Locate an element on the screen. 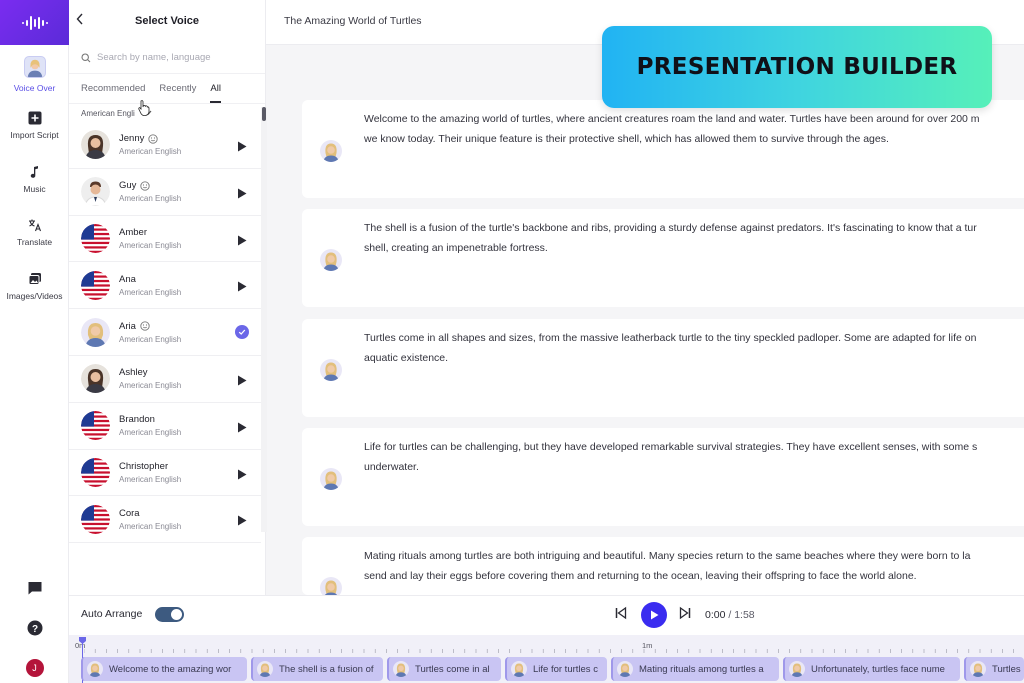 The width and height of the screenshot is (1024, 683). voice-name: Cora is located at coordinates (129, 513).